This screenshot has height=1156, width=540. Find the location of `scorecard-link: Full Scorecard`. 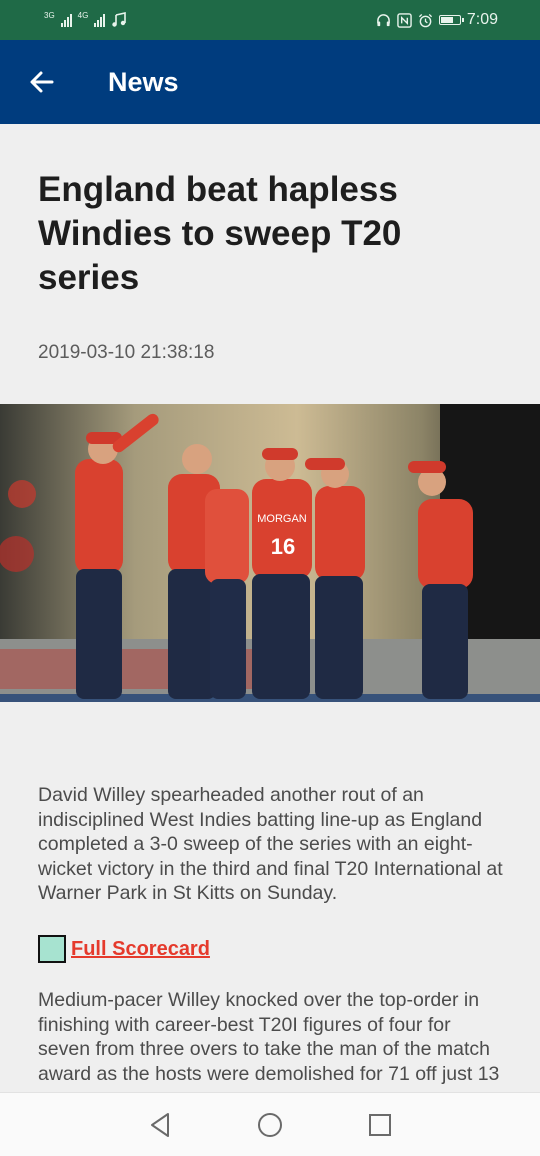

scorecard-link: Full Scorecard is located at coordinates (124, 949).